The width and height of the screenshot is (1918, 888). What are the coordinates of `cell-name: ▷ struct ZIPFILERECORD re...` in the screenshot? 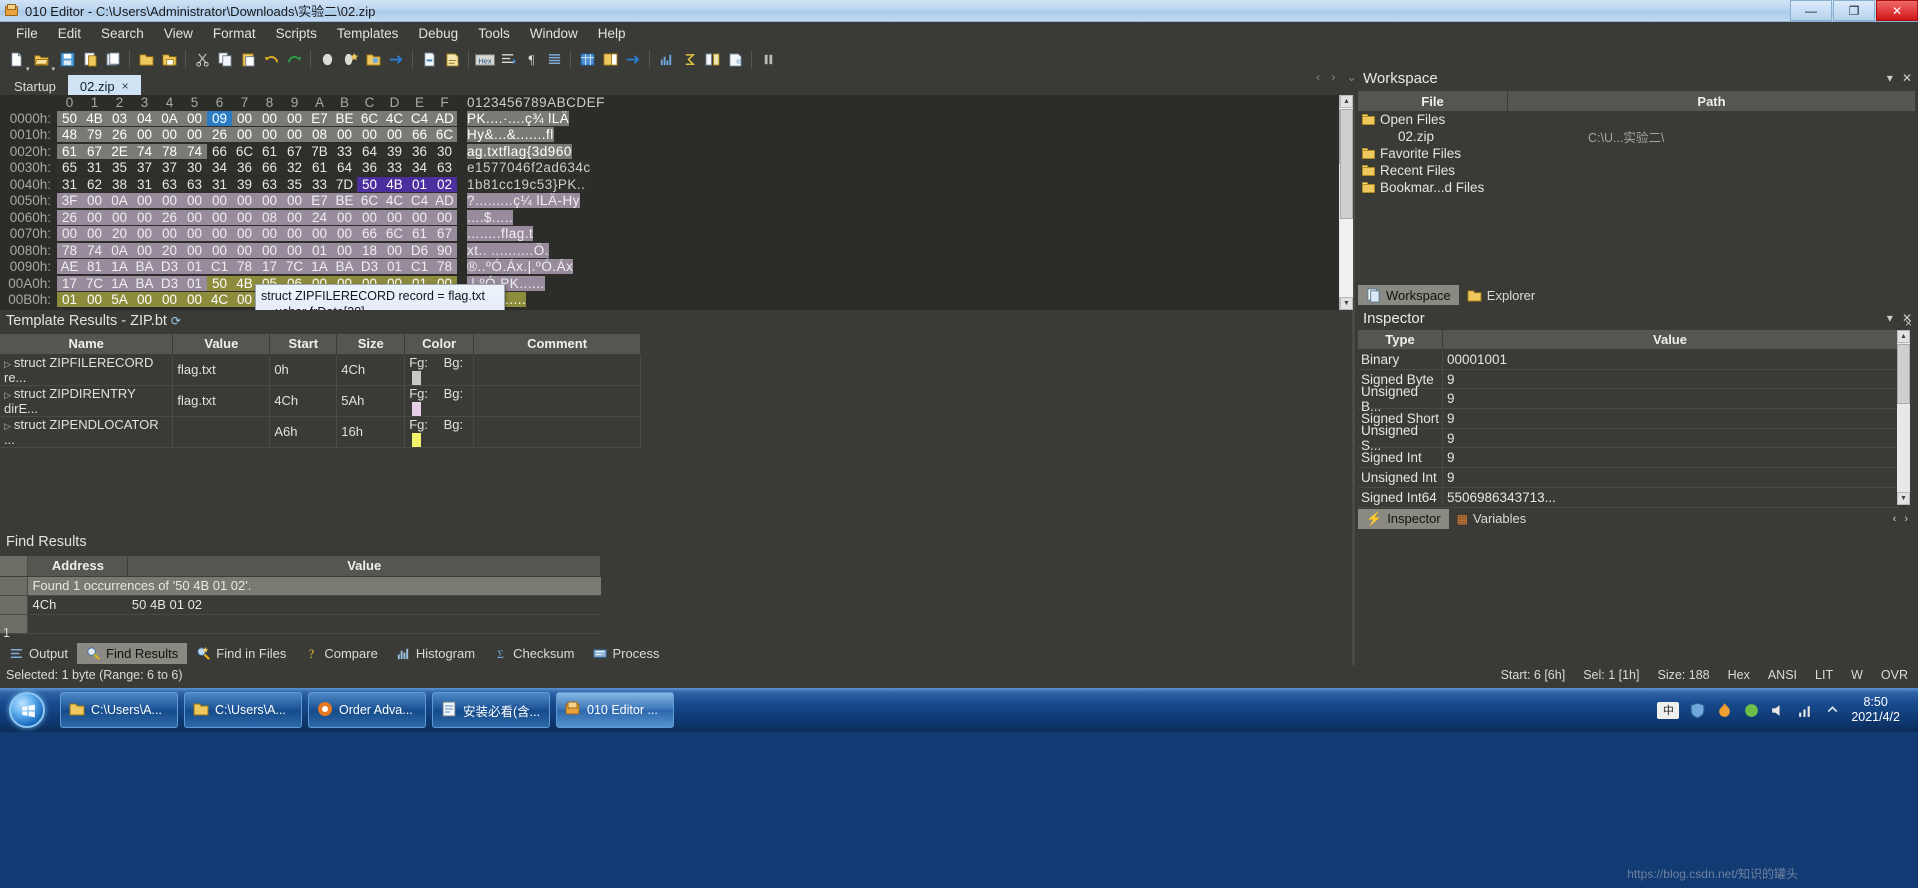 It's located at (87, 370).